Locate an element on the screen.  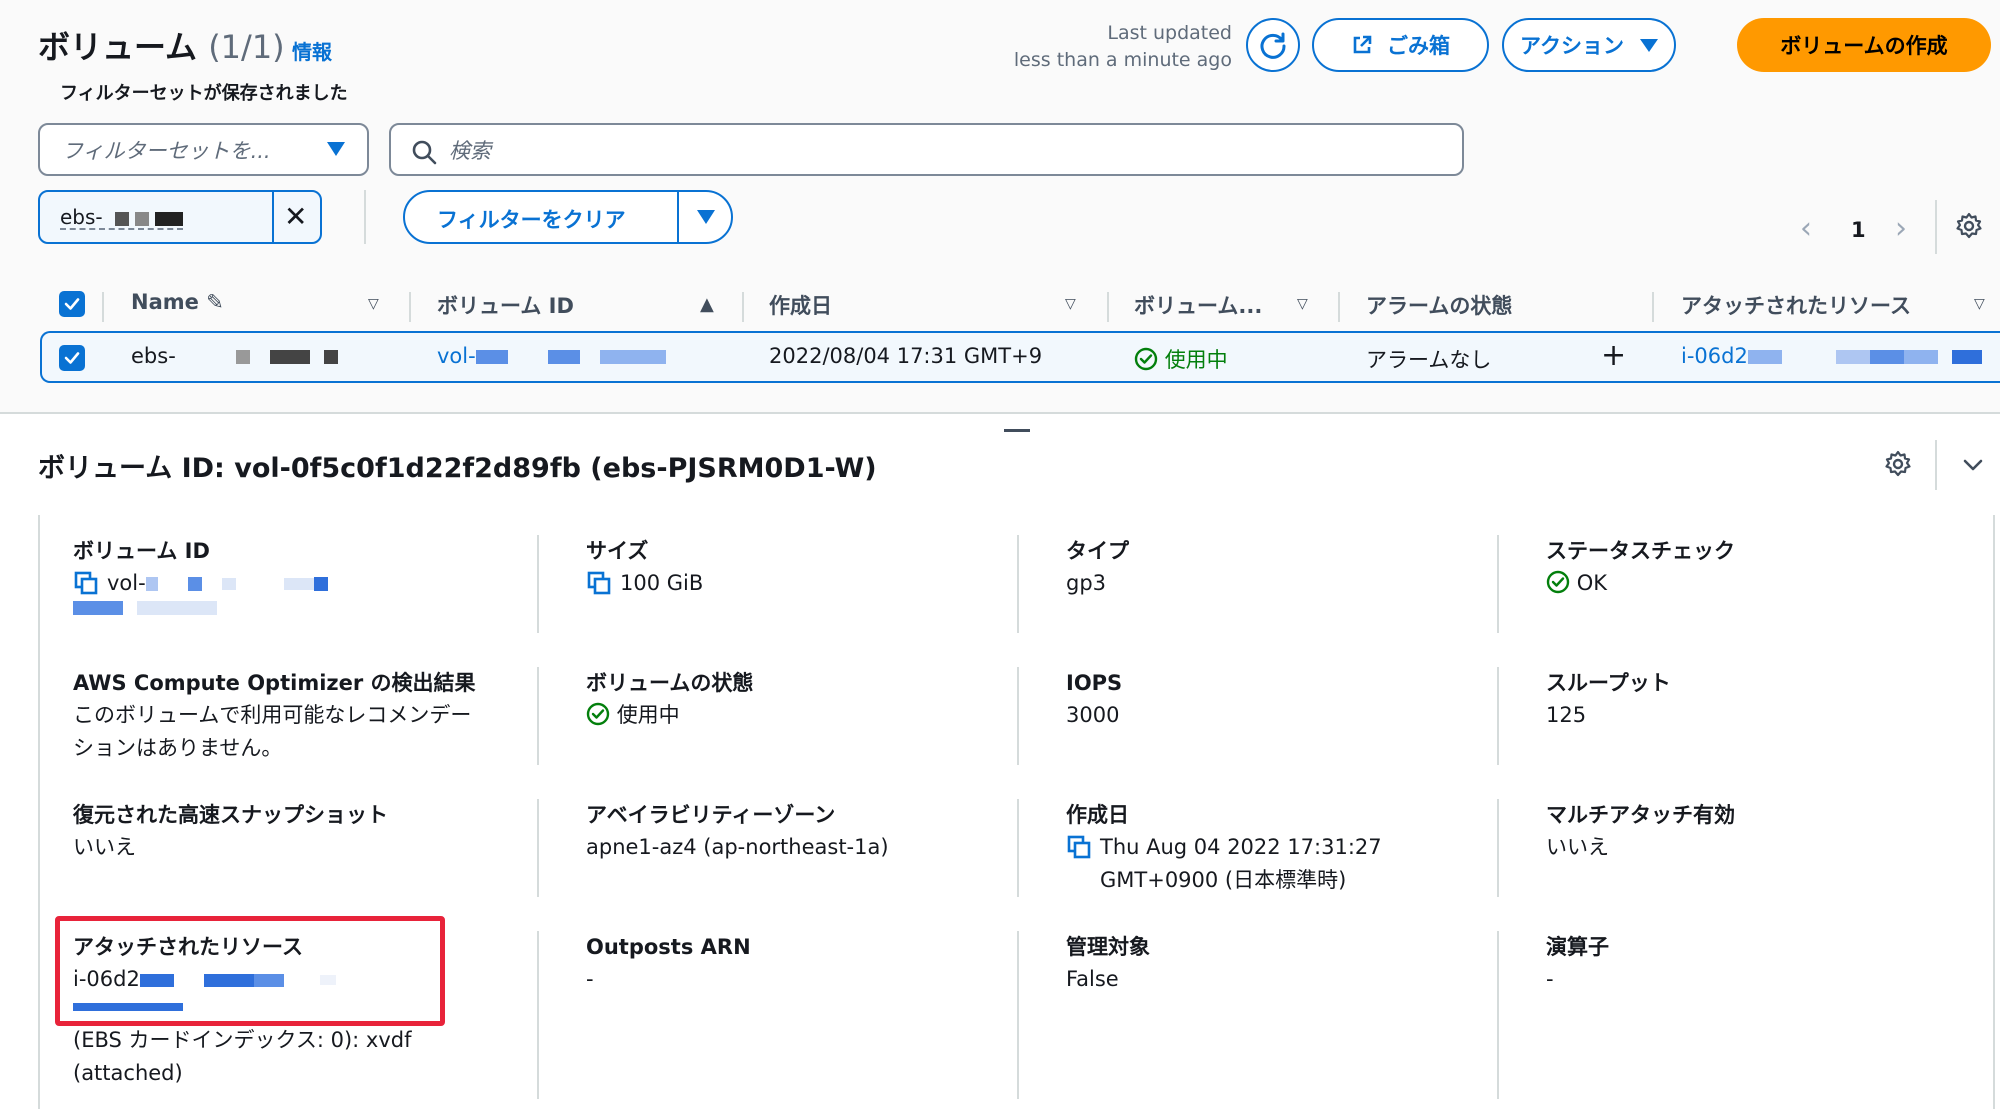
column-header-created: 作成日 is located at coordinates (800, 305).